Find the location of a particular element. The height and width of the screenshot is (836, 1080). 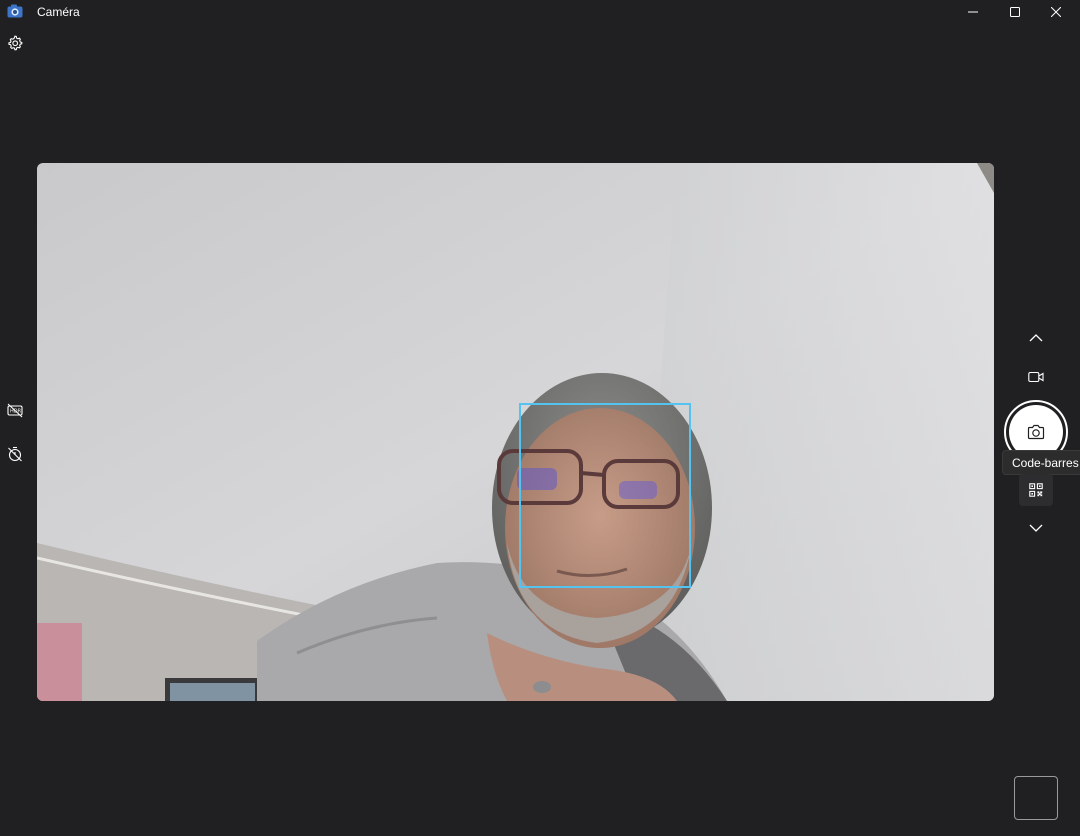

minimize-button is located at coordinates (973, 12).